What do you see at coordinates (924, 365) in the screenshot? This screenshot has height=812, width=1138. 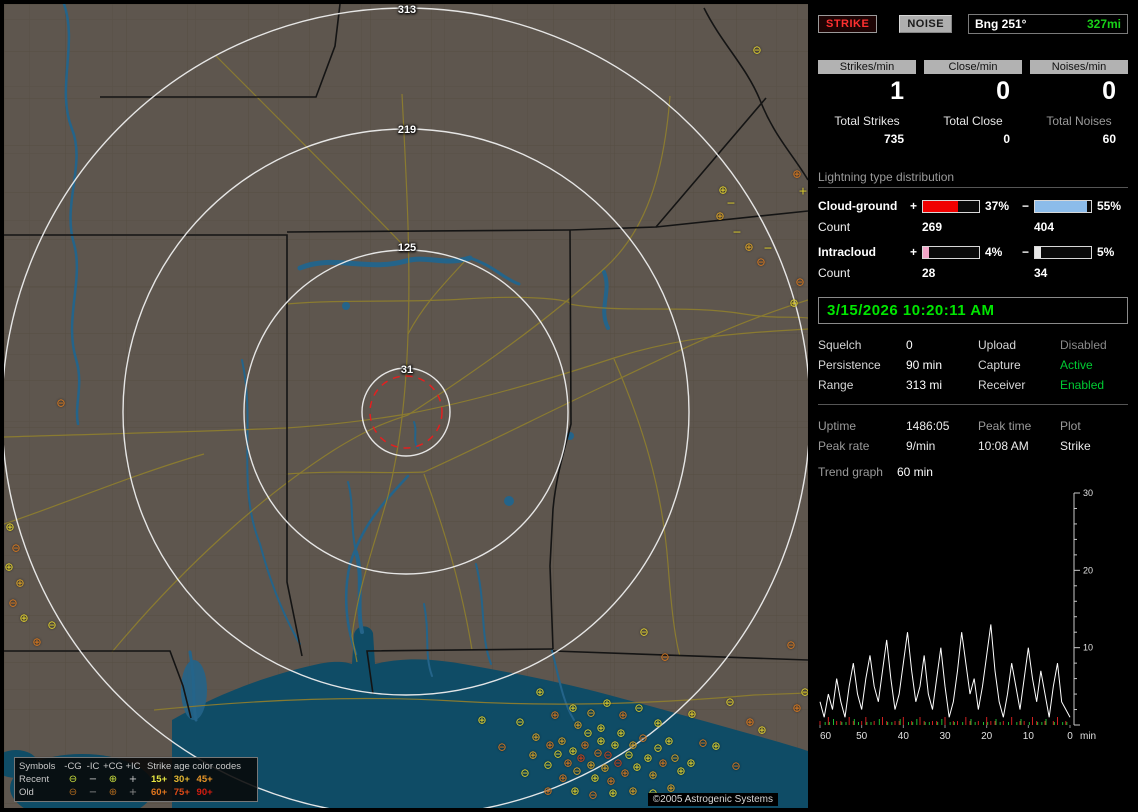 I see `persistence-value: 90 min` at bounding box center [924, 365].